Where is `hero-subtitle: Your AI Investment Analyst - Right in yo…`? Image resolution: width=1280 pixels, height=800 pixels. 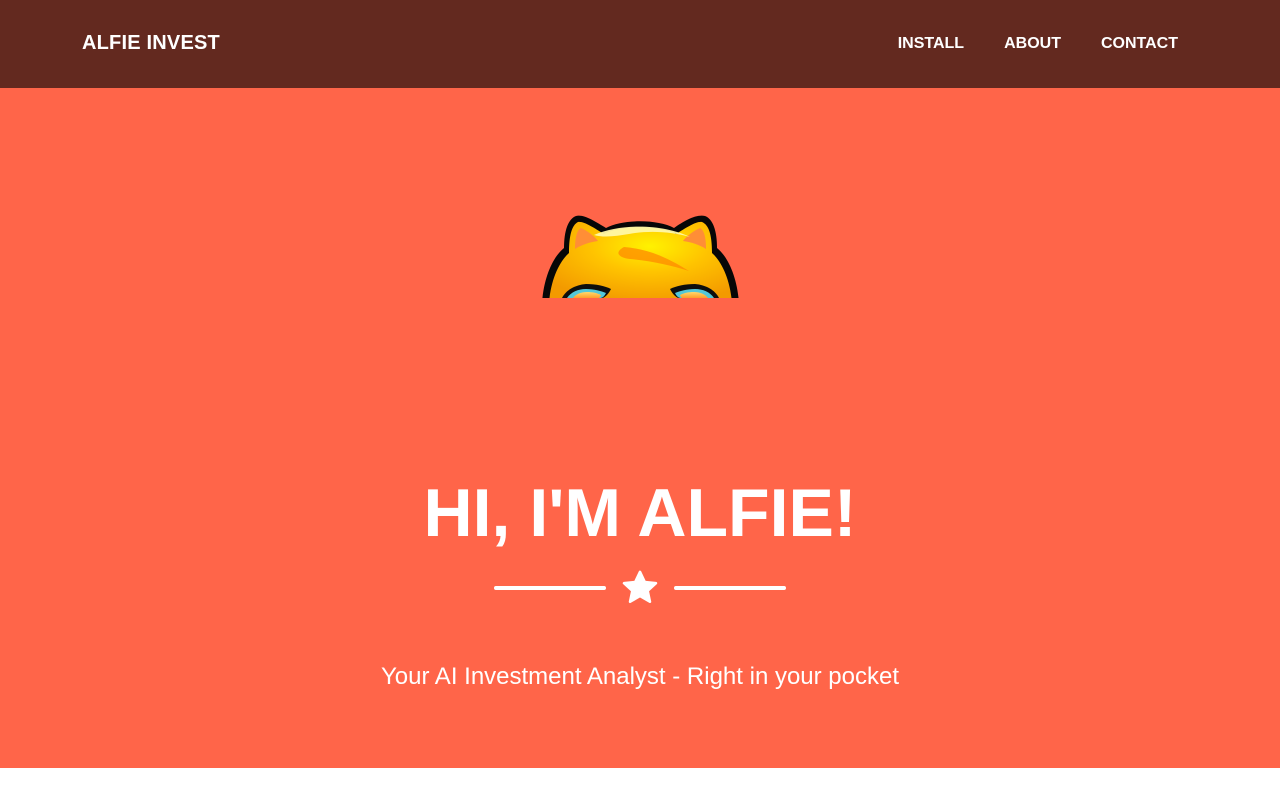
hero-subtitle: Your AI Investment Analyst - Right in yo… is located at coordinates (640, 676).